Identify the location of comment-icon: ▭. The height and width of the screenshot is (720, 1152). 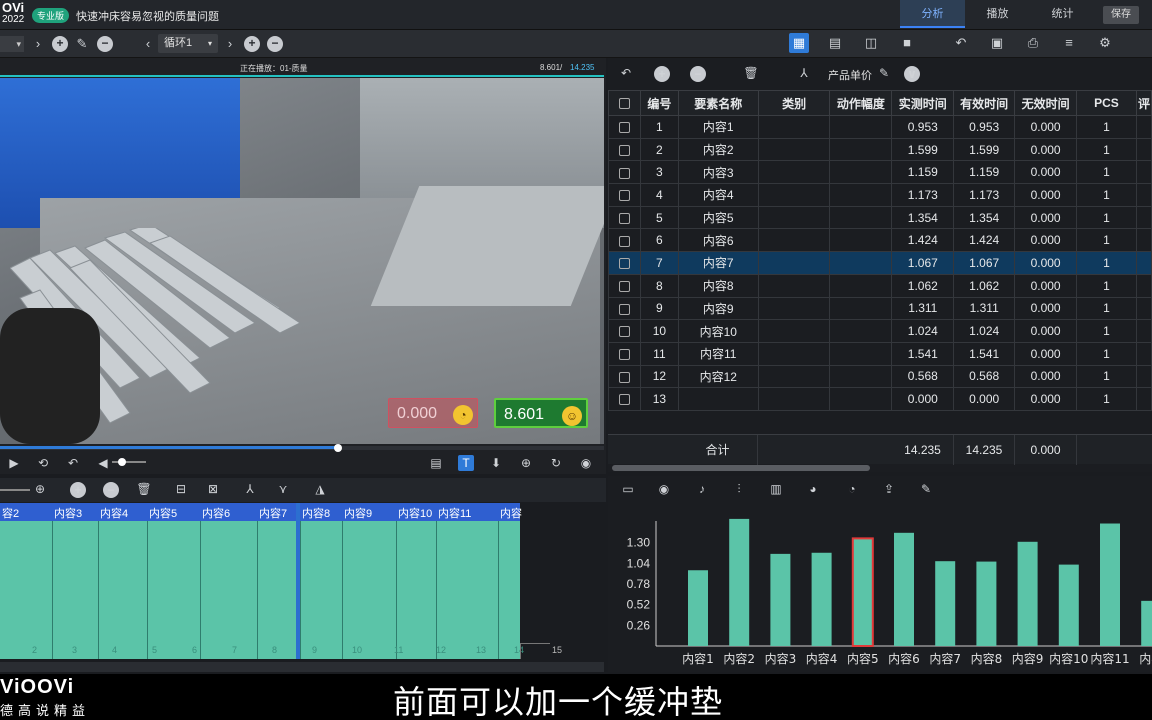
(628, 489).